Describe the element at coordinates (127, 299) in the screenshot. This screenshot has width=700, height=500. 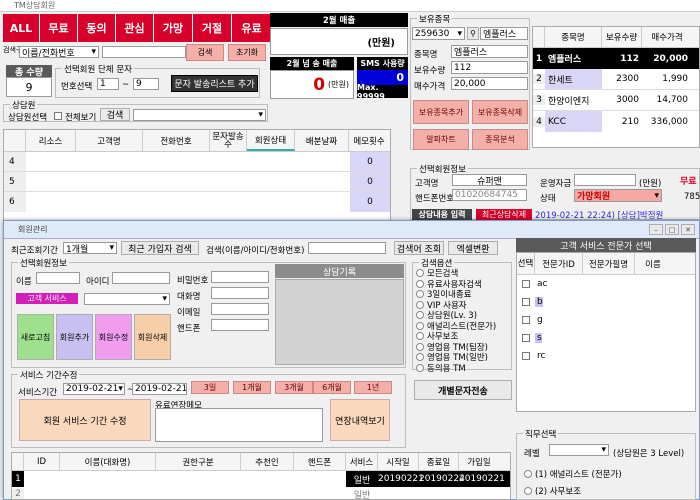
I see `service-select: ▾` at that location.